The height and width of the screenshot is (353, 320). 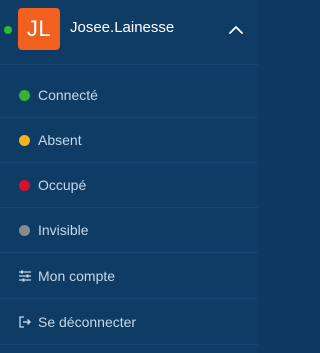 What do you see at coordinates (8, 30) in the screenshot?
I see `presence-indicator` at bounding box center [8, 30].